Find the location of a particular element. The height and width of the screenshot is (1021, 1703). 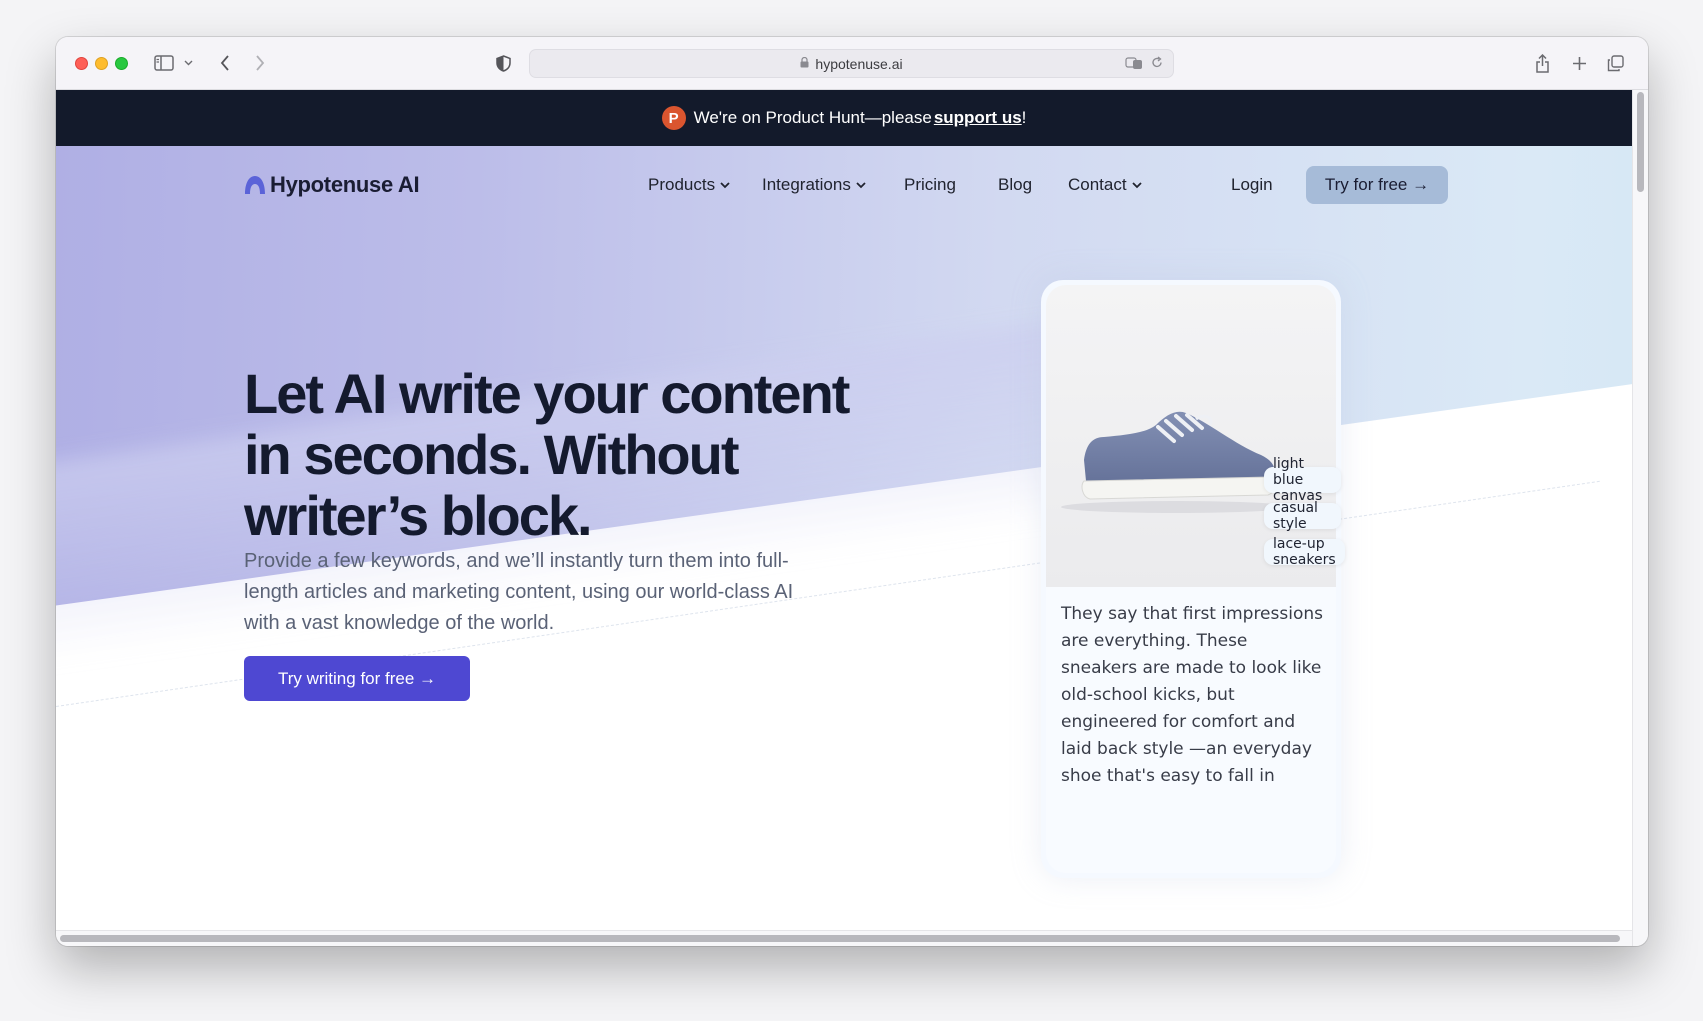

minimize-window-button is located at coordinates (101, 63).